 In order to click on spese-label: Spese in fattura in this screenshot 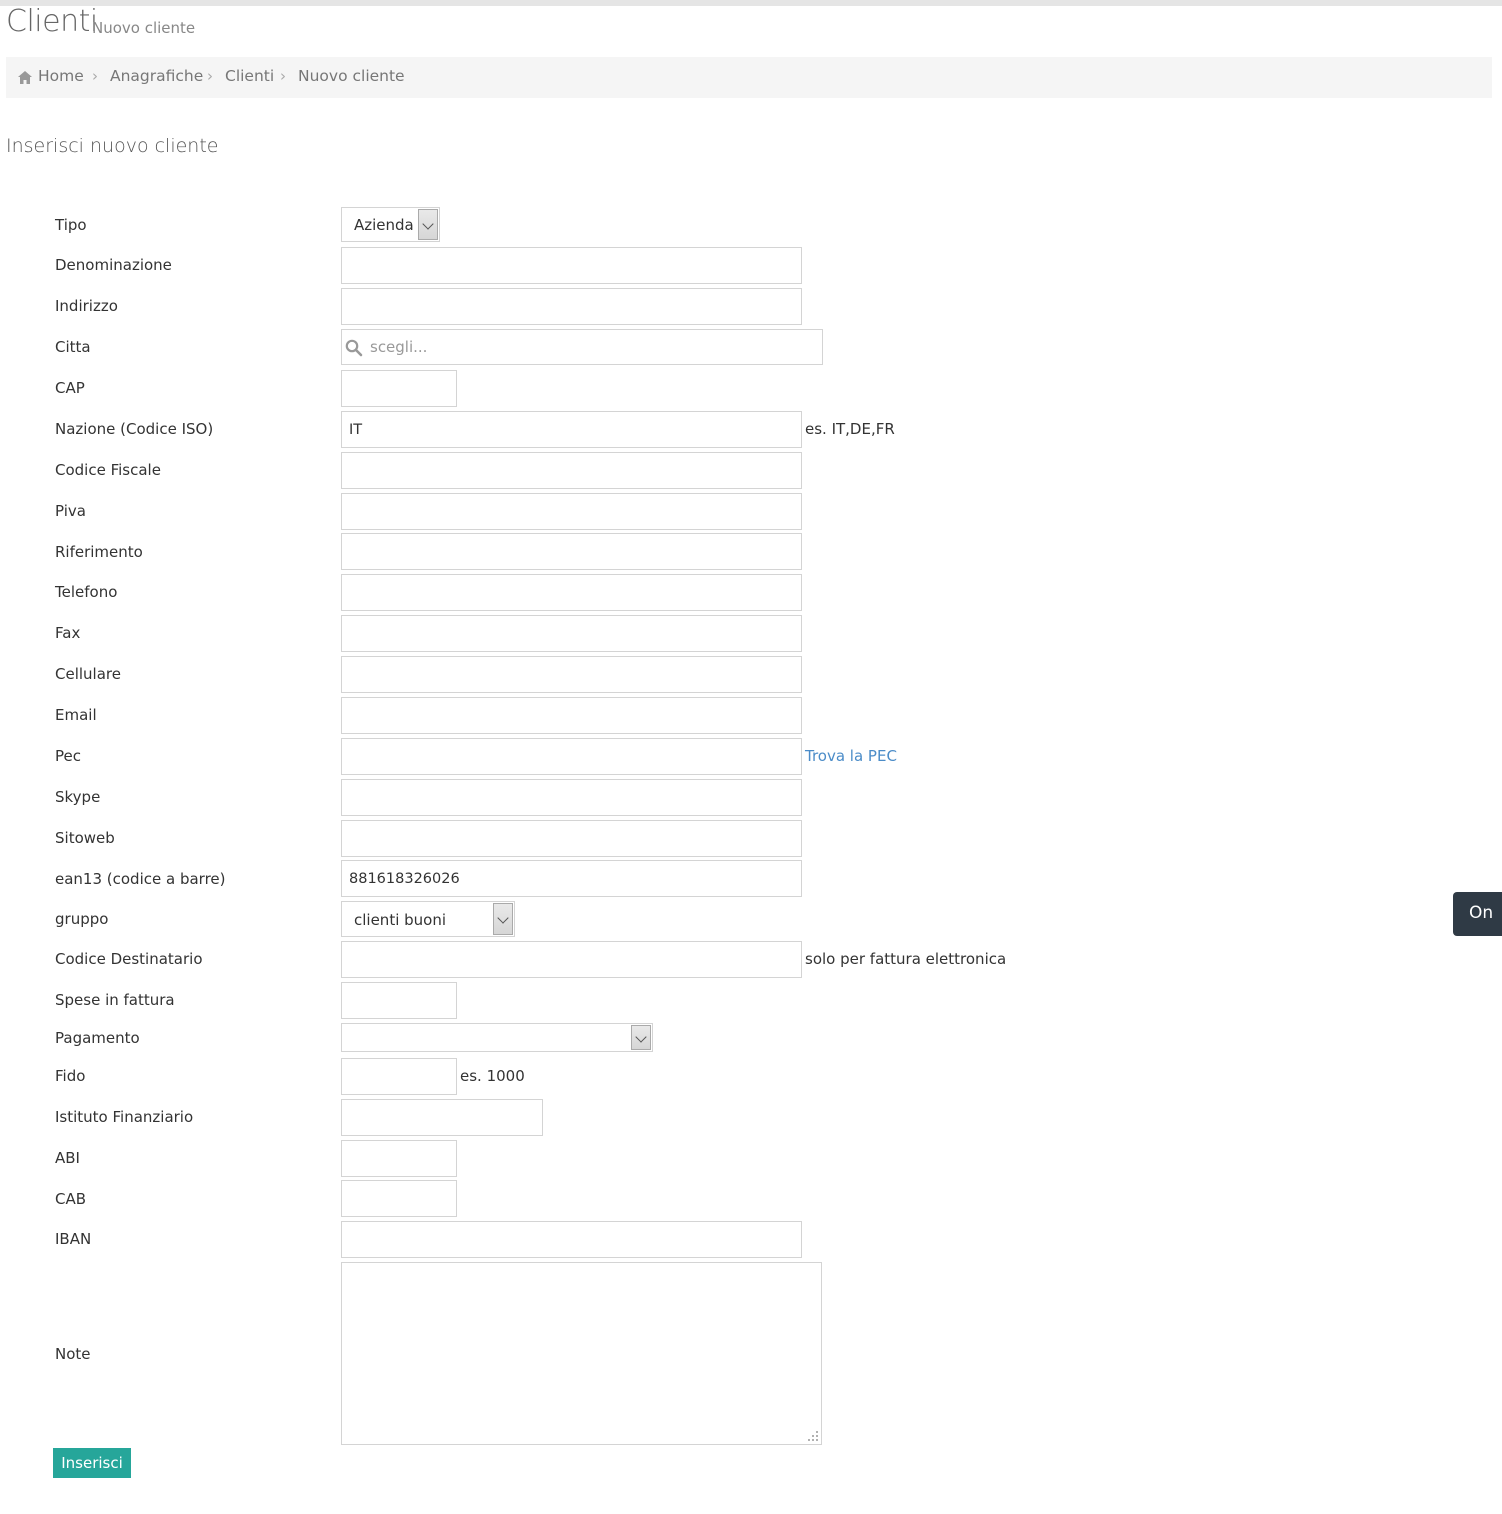, I will do `click(115, 1000)`.